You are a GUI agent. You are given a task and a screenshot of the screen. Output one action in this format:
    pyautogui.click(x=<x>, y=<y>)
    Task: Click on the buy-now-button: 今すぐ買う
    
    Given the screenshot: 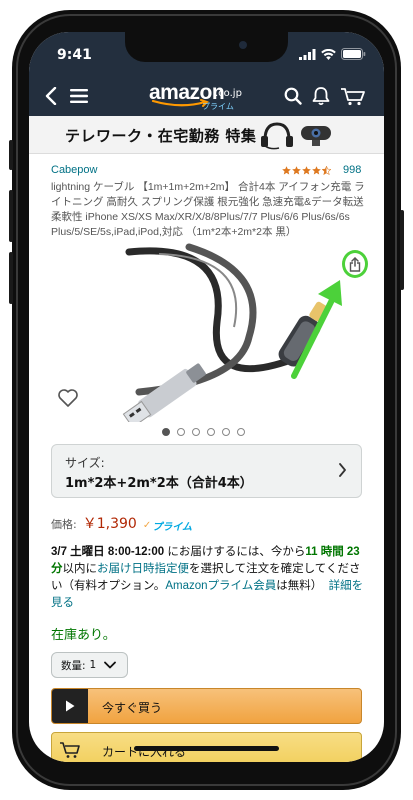 What is the action you would take?
    pyautogui.click(x=206, y=706)
    